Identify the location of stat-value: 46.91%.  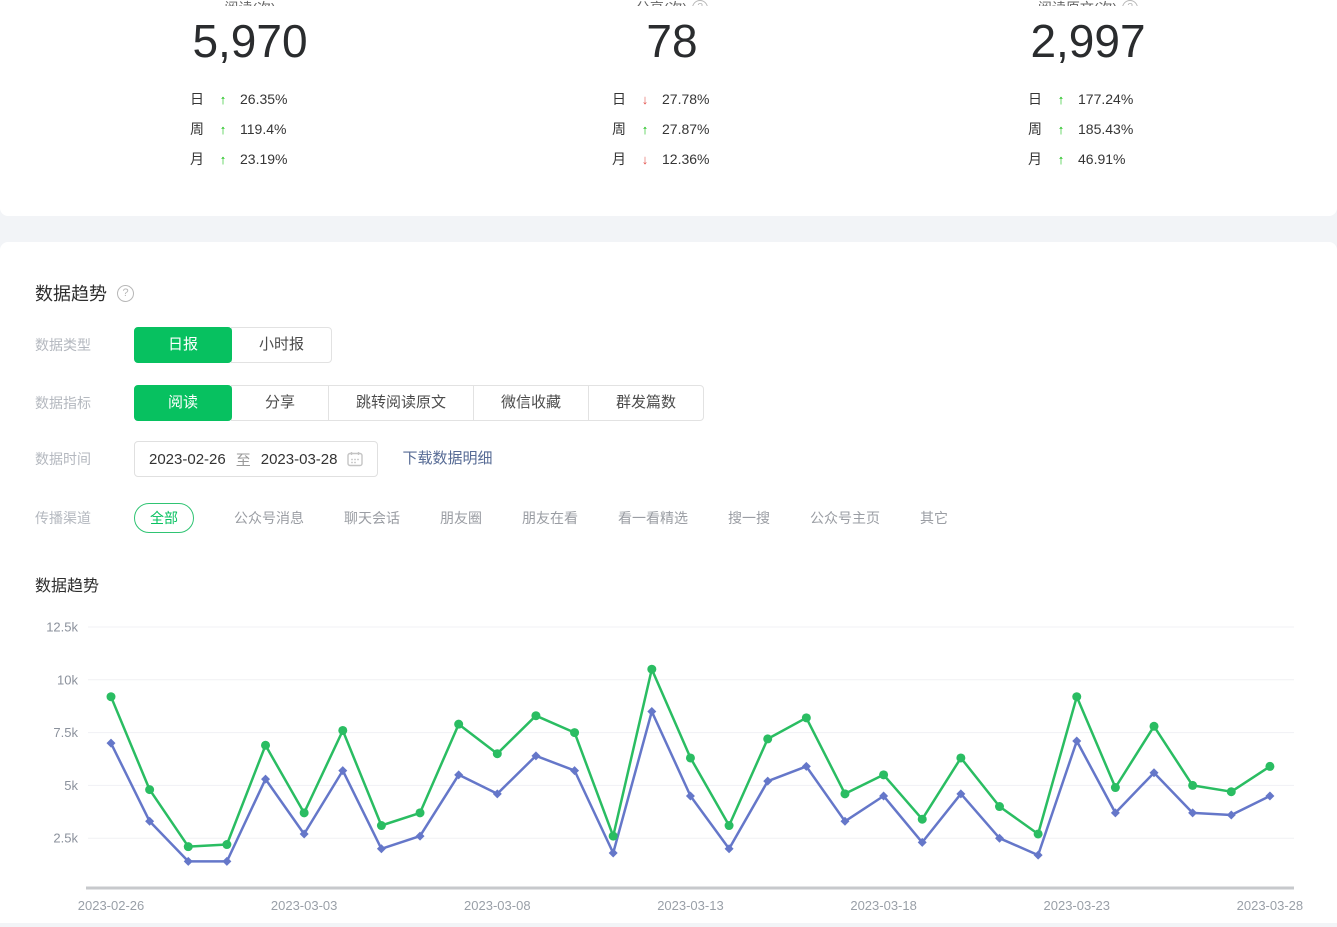
(1102, 159).